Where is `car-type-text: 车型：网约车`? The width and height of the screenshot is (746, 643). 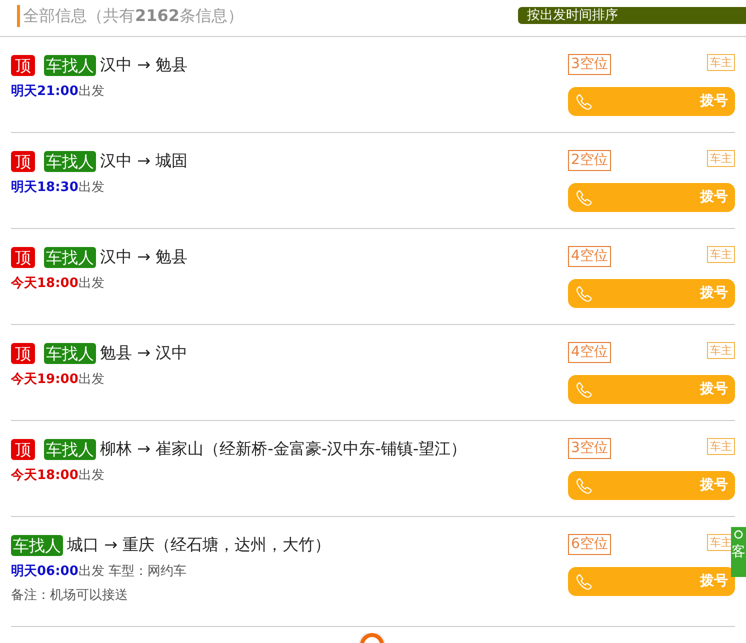 car-type-text: 车型：网约车 is located at coordinates (147, 571).